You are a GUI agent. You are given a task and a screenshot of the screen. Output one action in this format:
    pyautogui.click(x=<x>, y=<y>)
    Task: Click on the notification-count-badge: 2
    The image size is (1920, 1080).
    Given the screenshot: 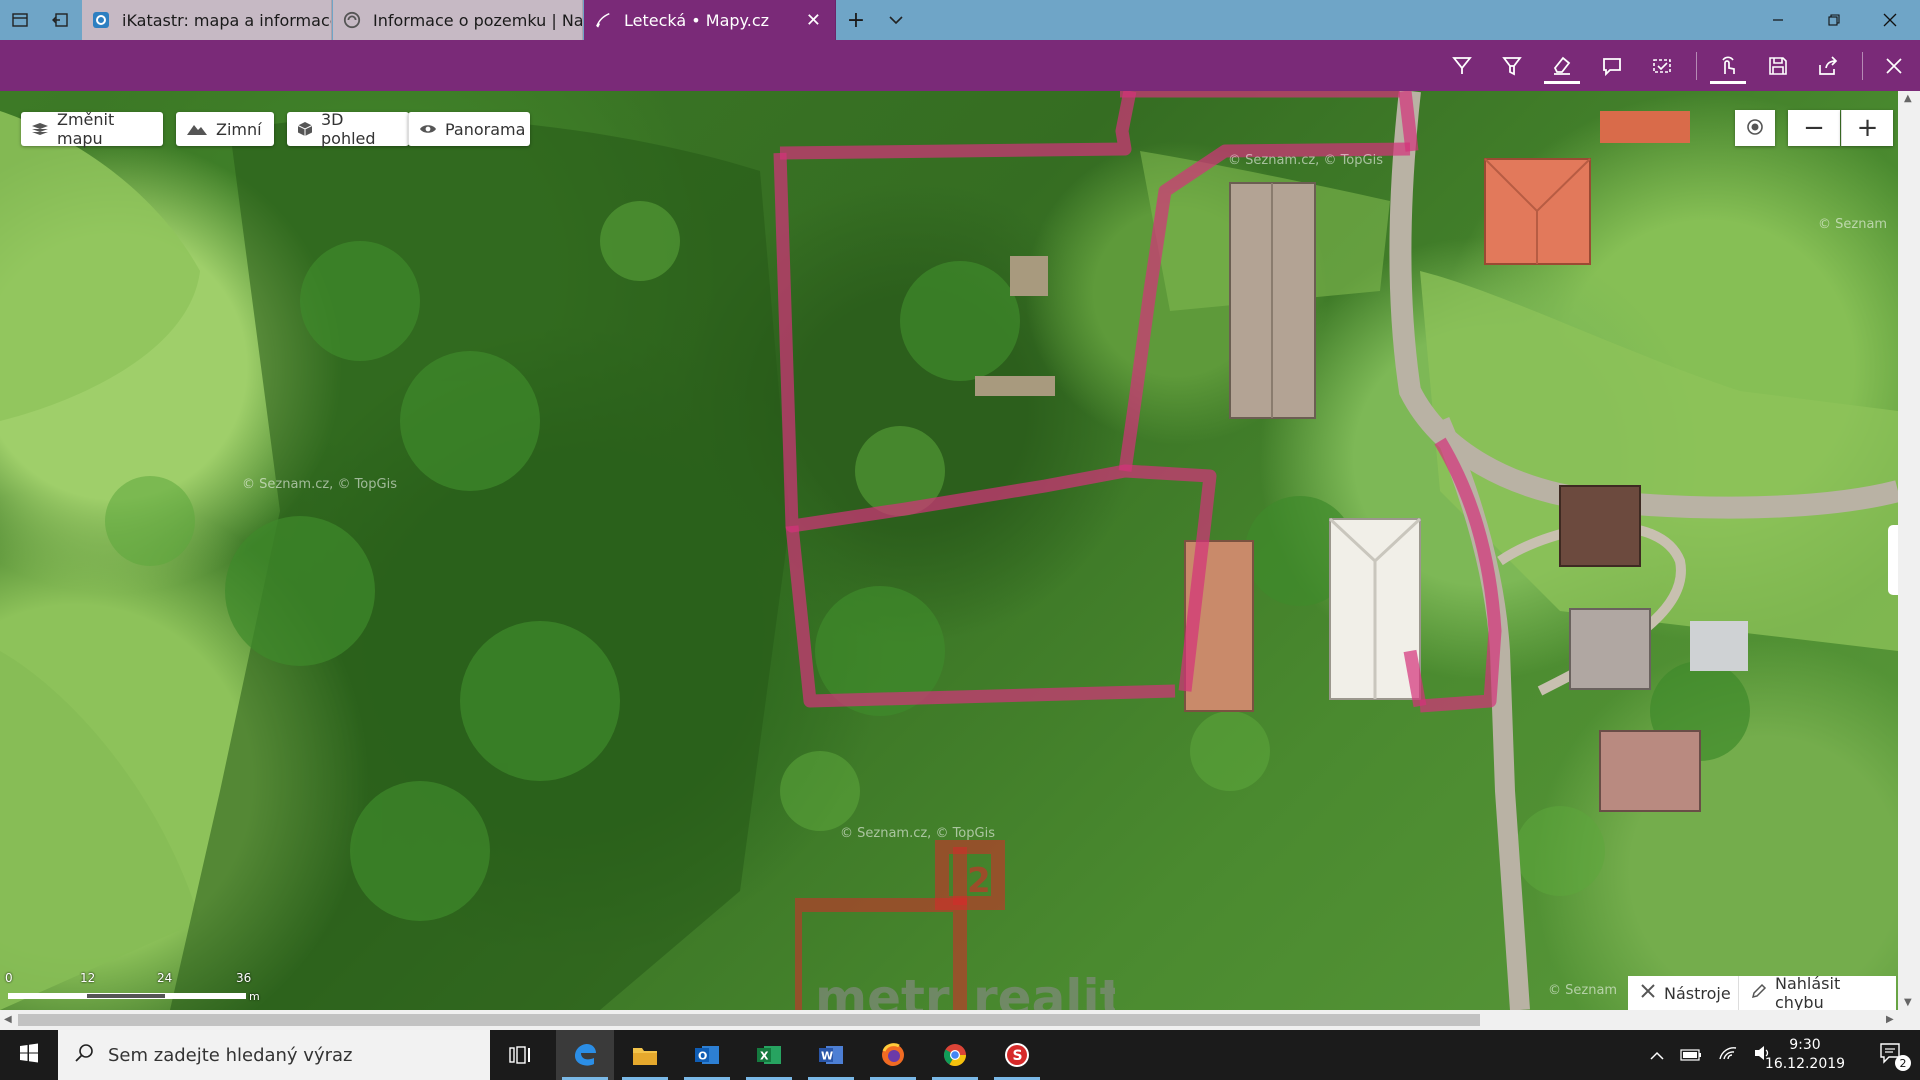 What is the action you would take?
    pyautogui.click(x=1903, y=1063)
    